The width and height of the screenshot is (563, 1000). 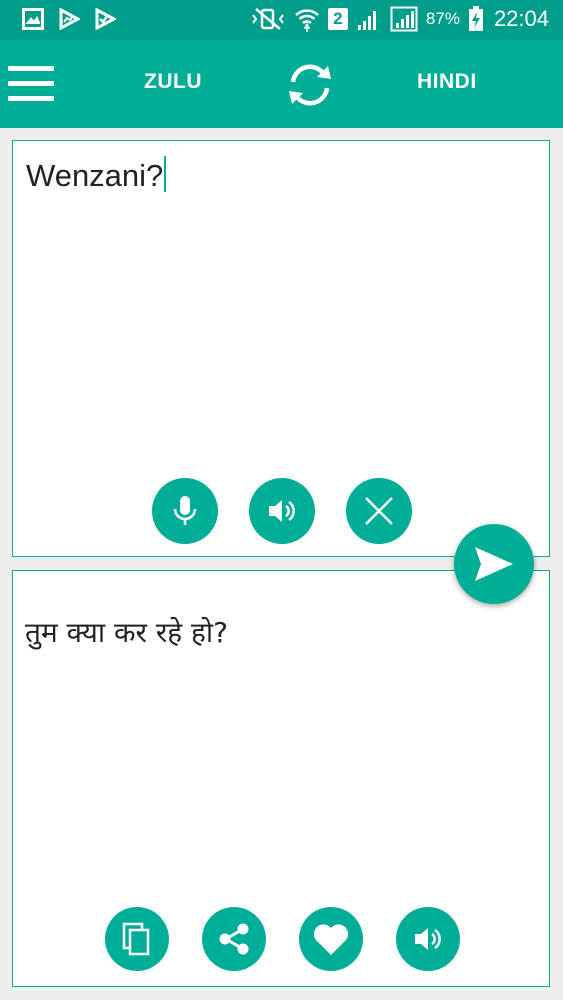 I want to click on menu-button, so click(x=32, y=84).